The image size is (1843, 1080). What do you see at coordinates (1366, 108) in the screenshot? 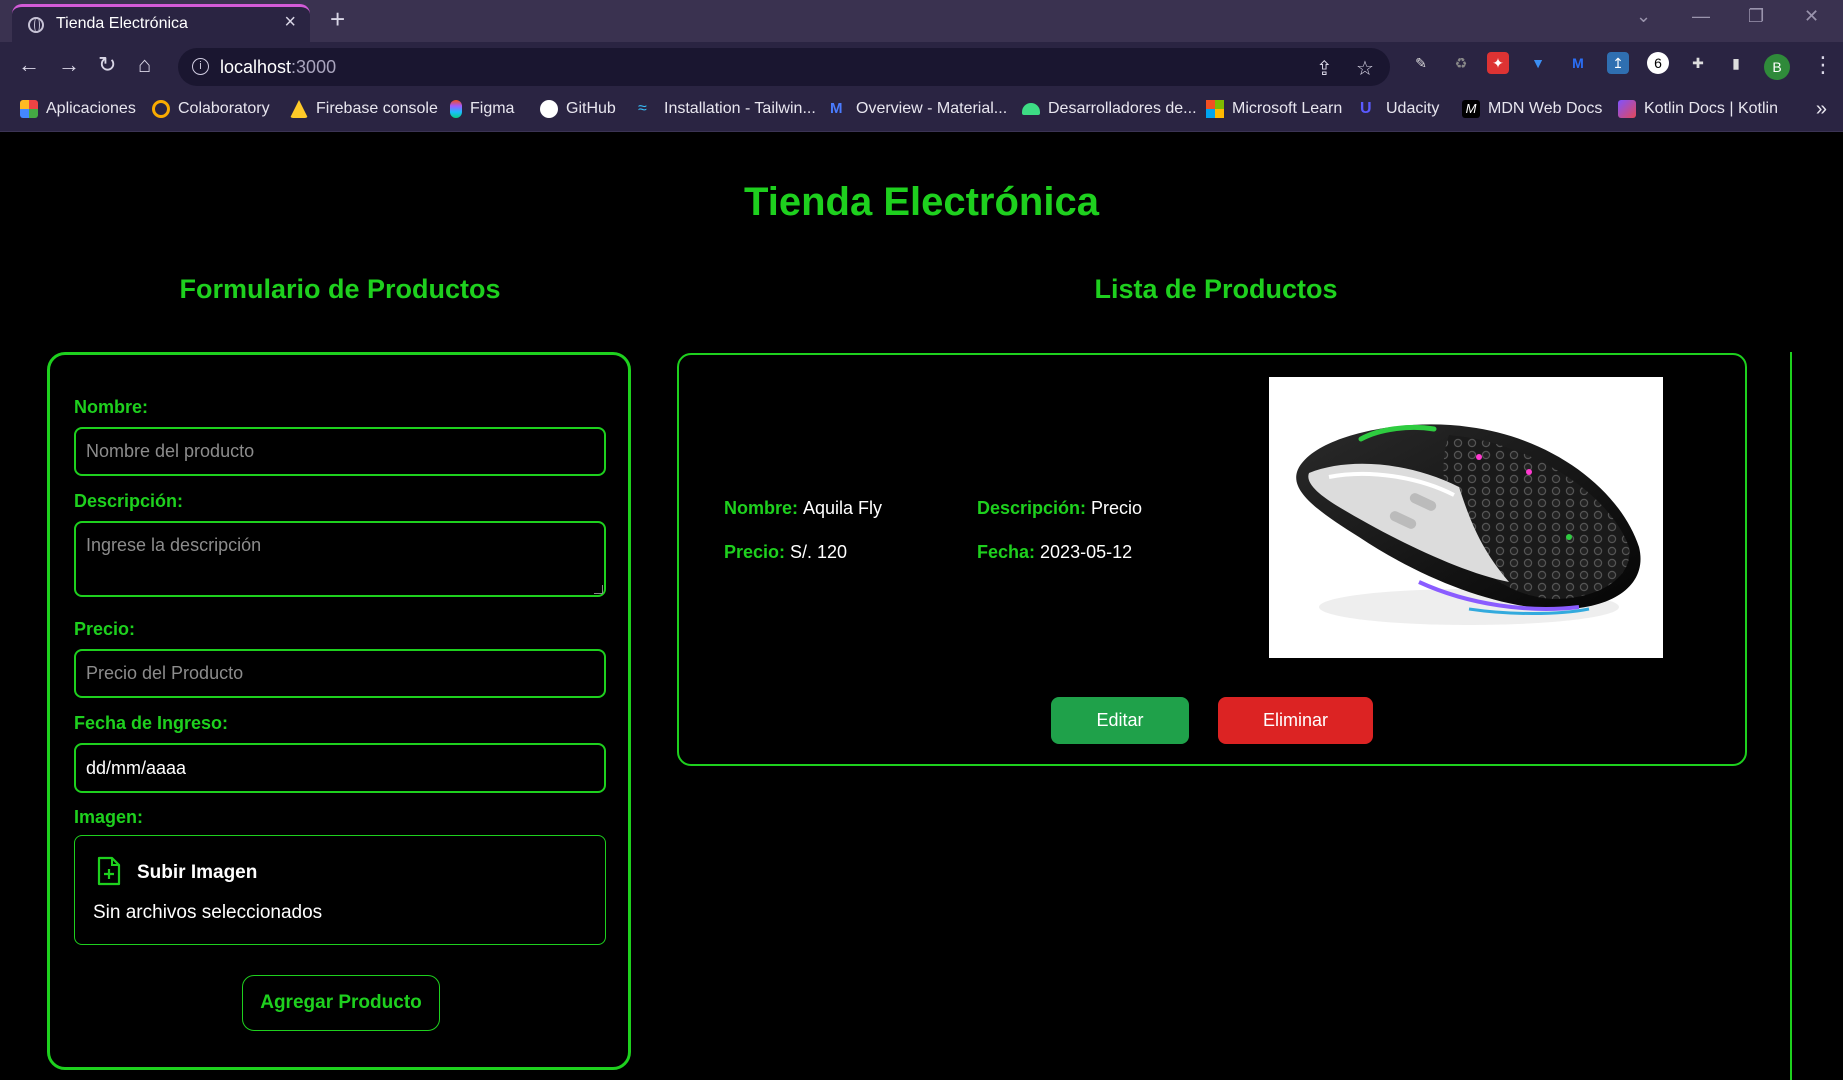
I see `udacity-icon: U` at bounding box center [1366, 108].